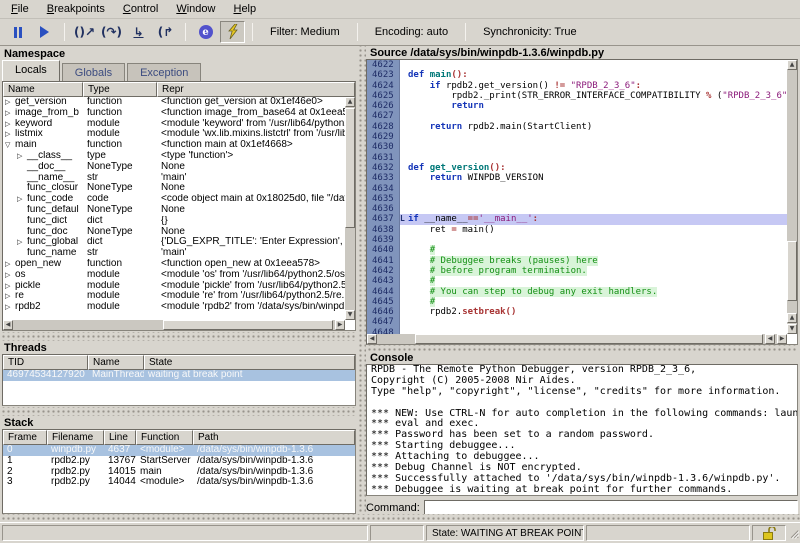 Image resolution: width=800 pixels, height=543 pixels. I want to click on menu-control: Control, so click(140, 9).